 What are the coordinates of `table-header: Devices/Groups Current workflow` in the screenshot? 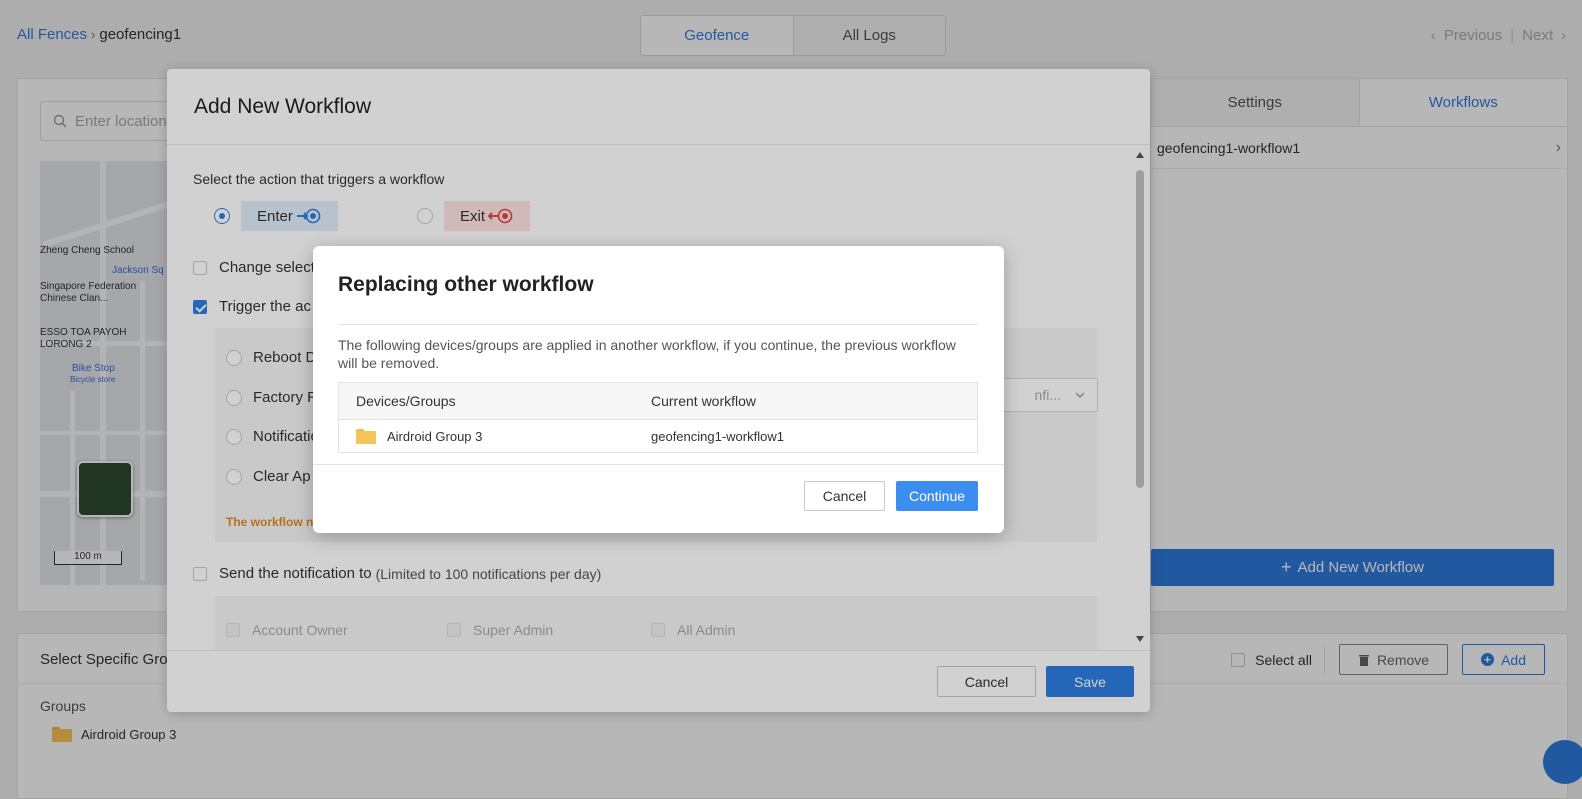 It's located at (658, 401).